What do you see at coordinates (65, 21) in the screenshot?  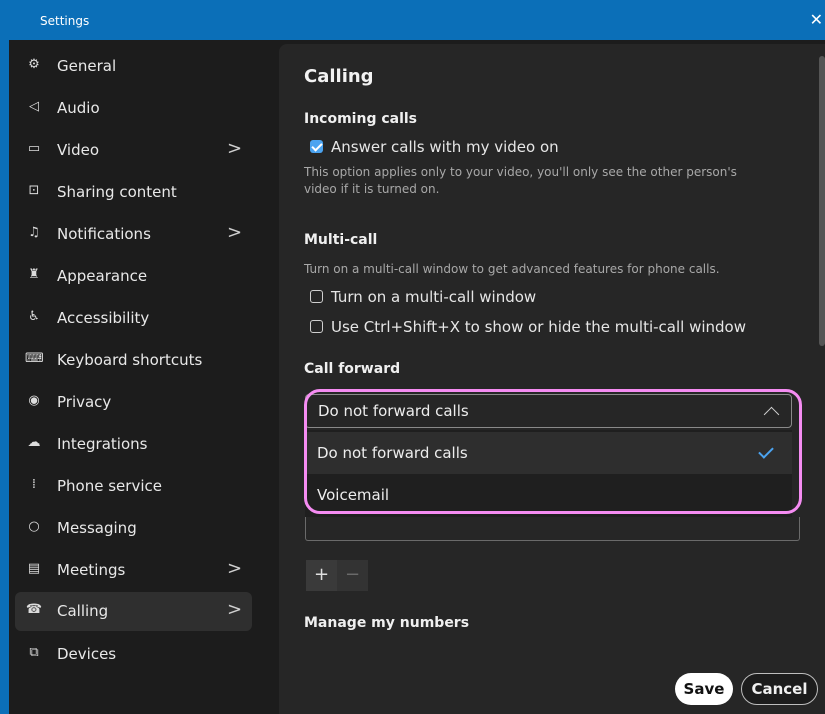 I see `window-title: Settings` at bounding box center [65, 21].